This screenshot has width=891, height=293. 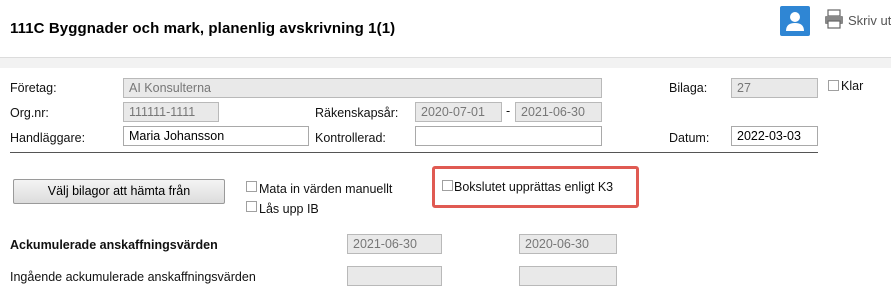 What do you see at coordinates (852, 86) in the screenshot?
I see `done-label: Klar` at bounding box center [852, 86].